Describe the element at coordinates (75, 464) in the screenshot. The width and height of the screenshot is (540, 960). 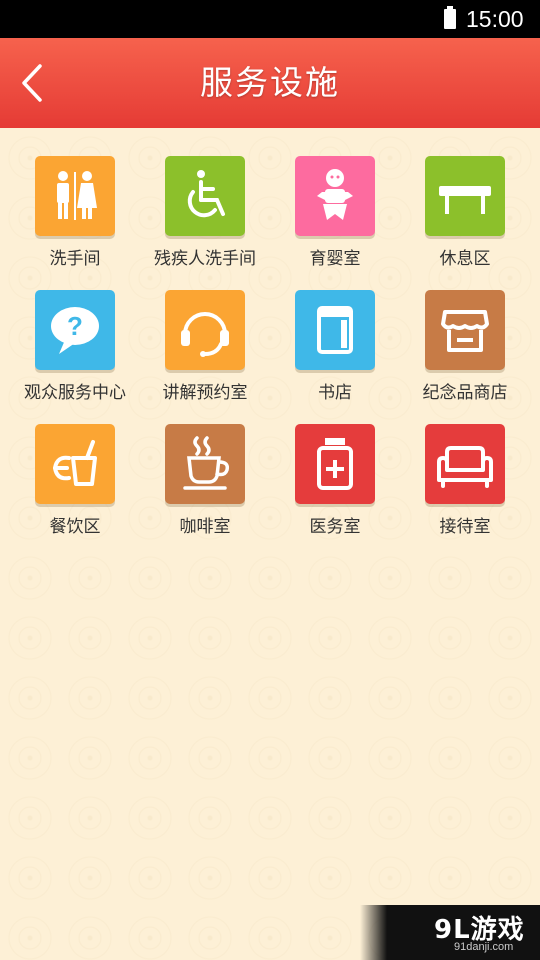
I see `drink-icon` at that location.